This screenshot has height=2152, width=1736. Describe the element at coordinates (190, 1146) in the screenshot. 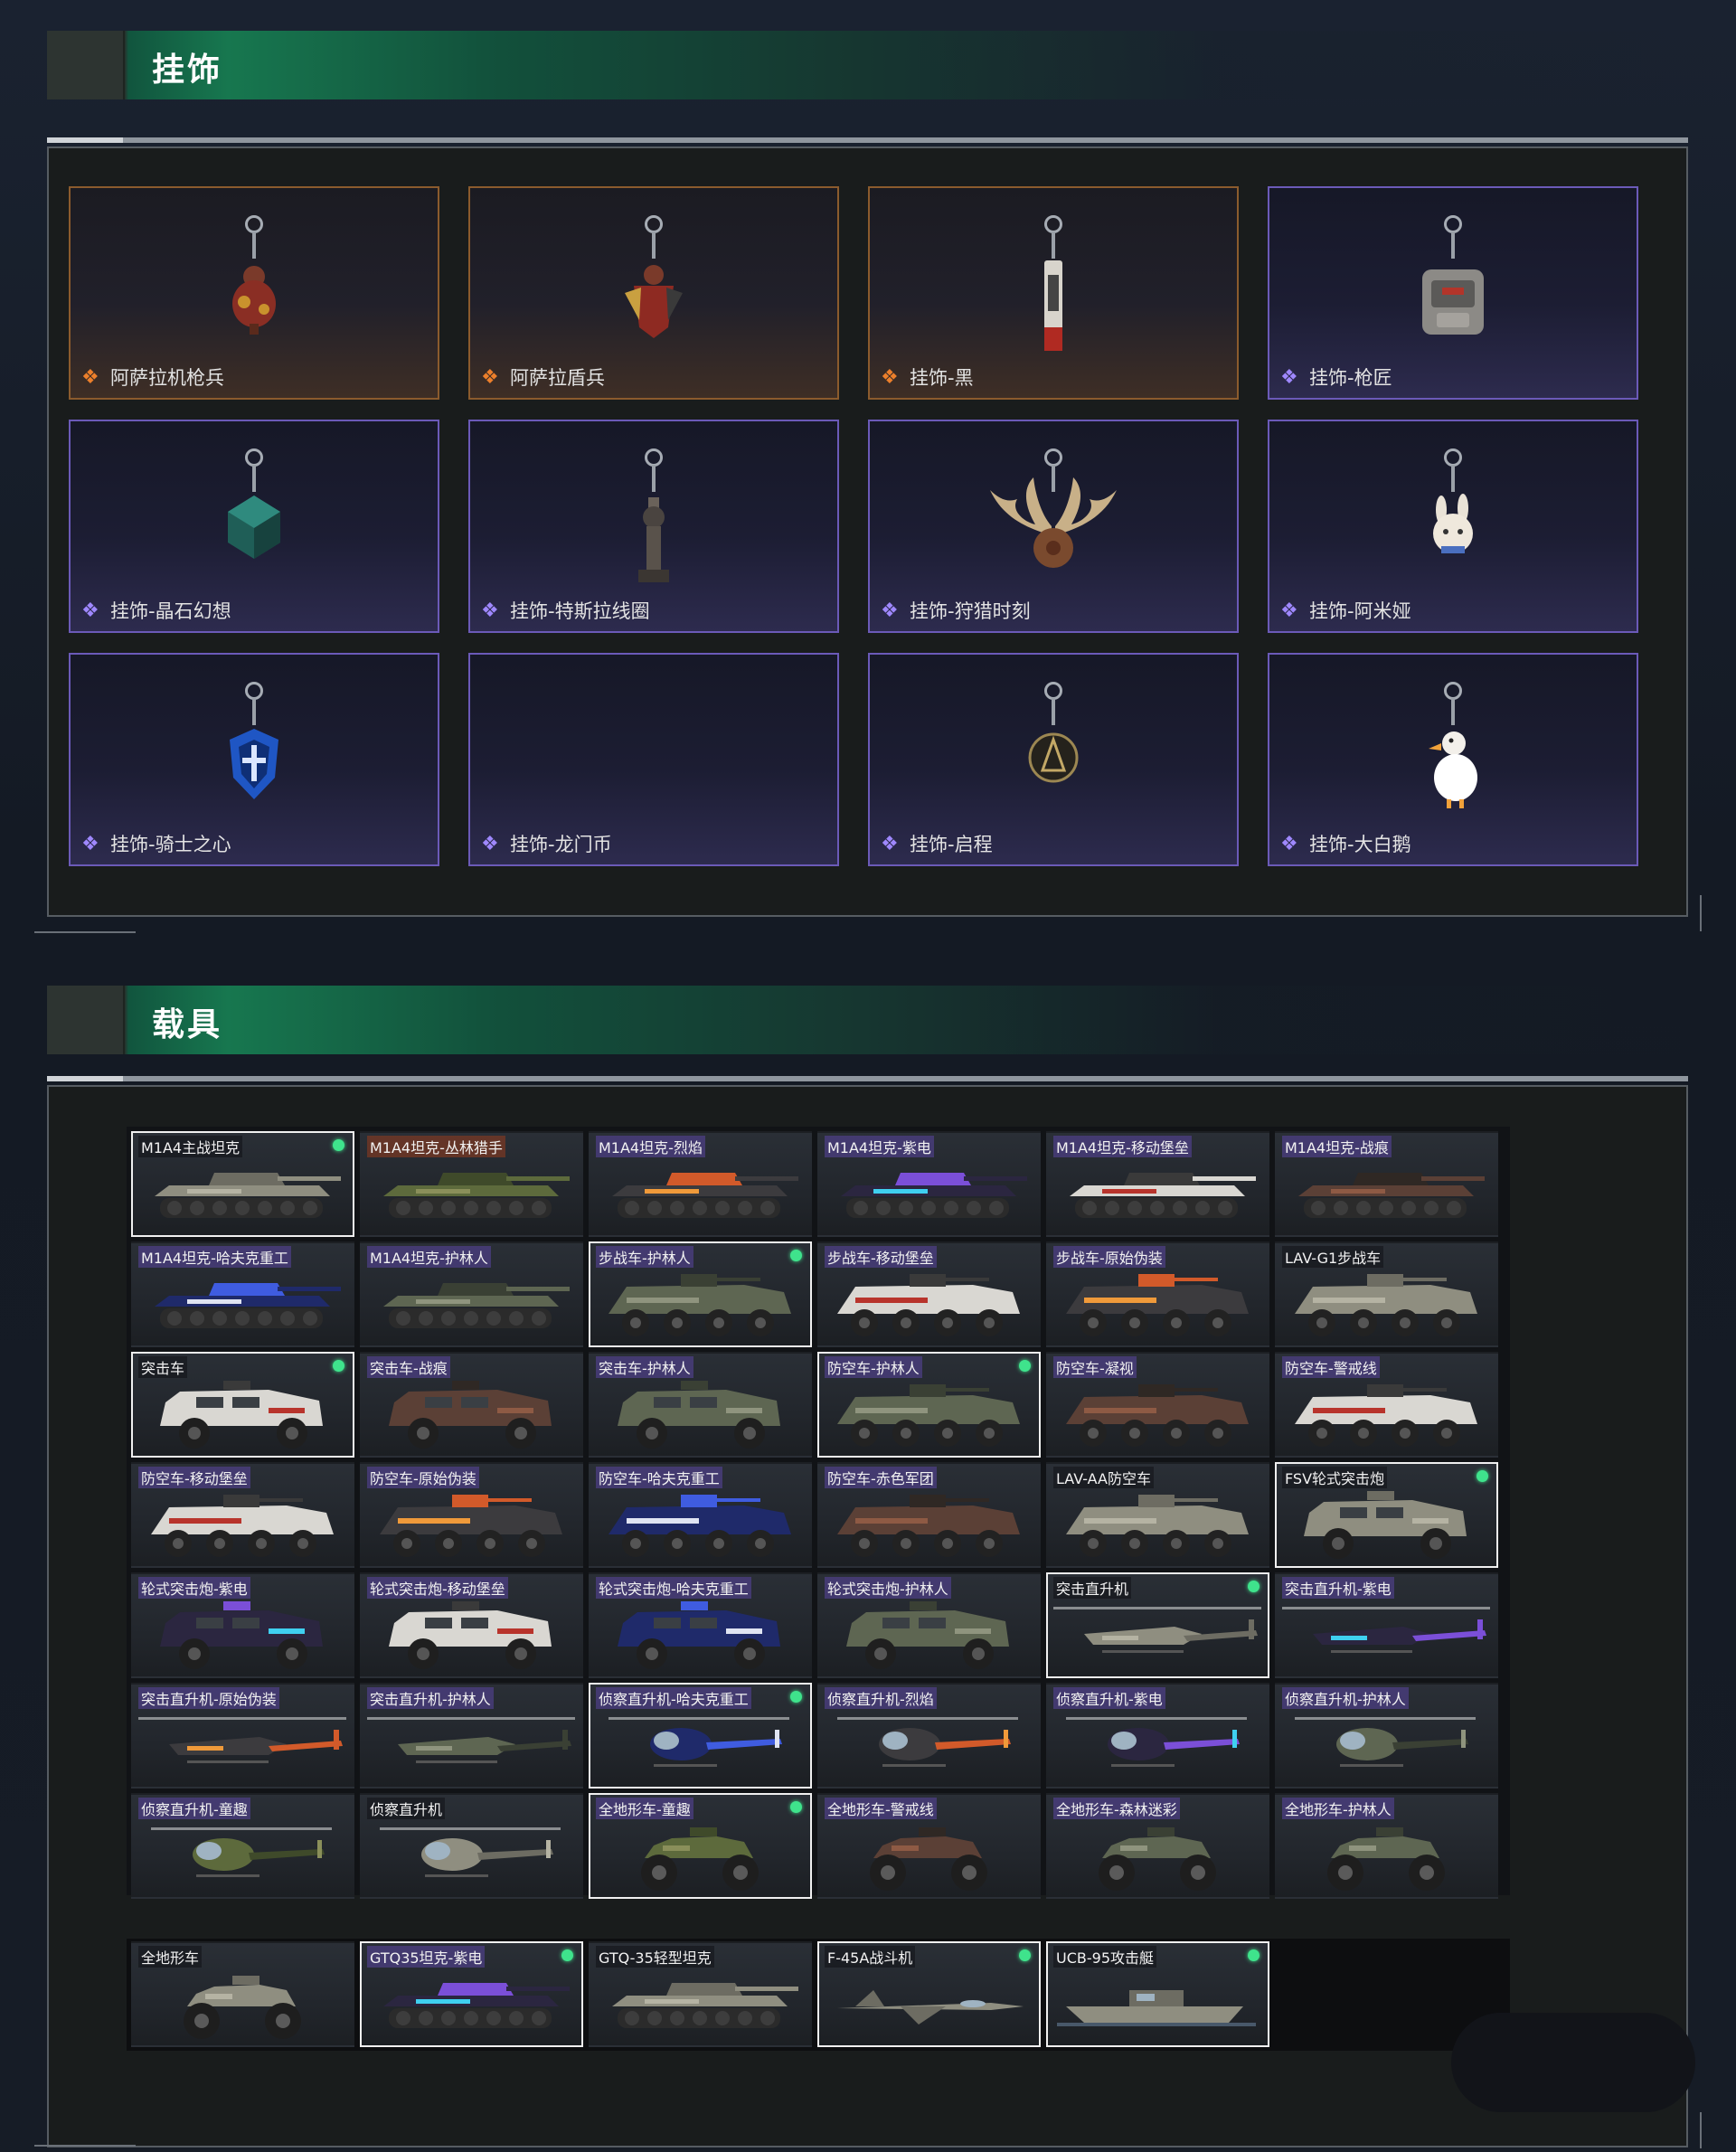

I see `vehicle-name: M1A4主战坦克` at that location.